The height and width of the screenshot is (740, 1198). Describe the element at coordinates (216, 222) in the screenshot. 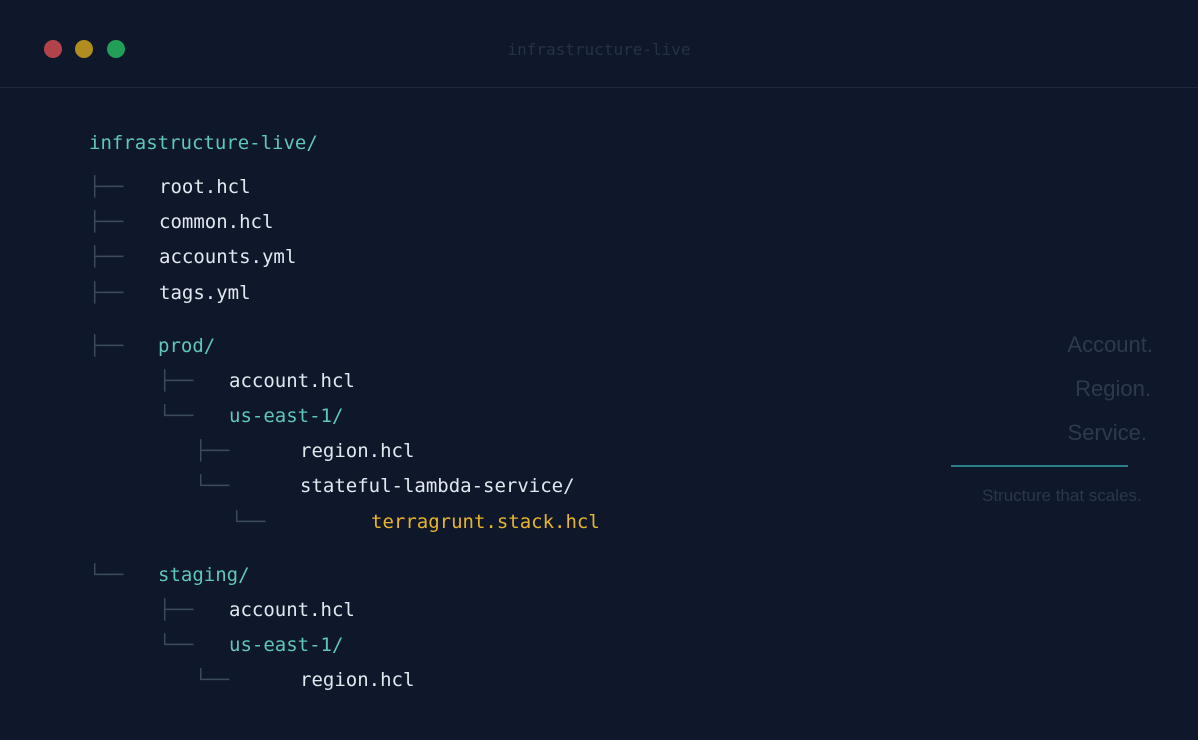

I see `tree-item-common-hcl: common.hcl` at that location.